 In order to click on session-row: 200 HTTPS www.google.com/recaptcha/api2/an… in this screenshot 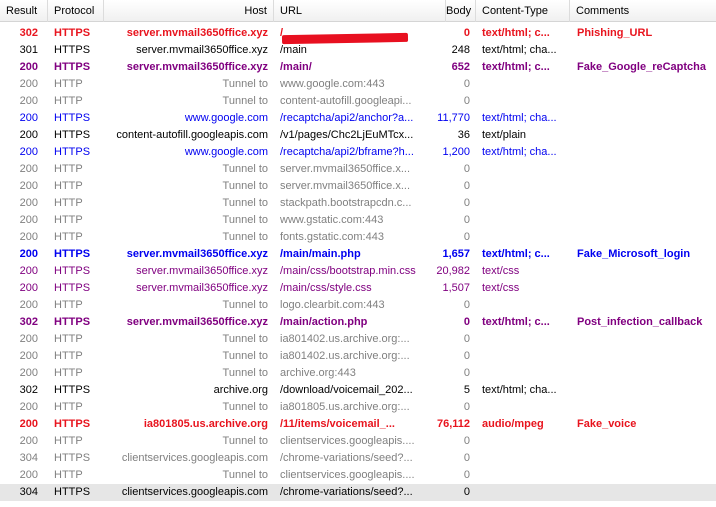, I will do `click(358, 118)`.